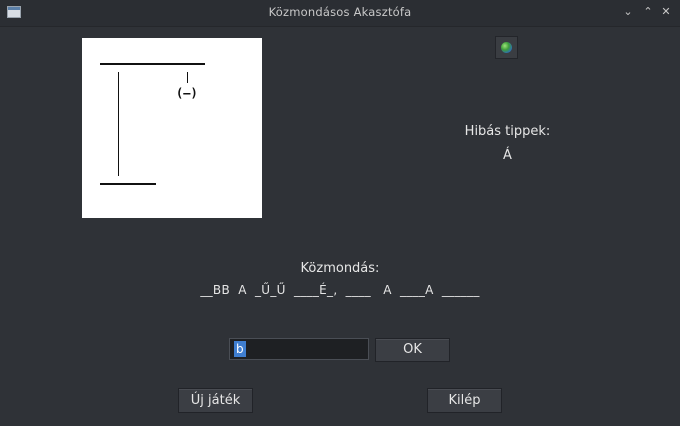 The height and width of the screenshot is (426, 680). I want to click on ok-button: OK, so click(412, 350).